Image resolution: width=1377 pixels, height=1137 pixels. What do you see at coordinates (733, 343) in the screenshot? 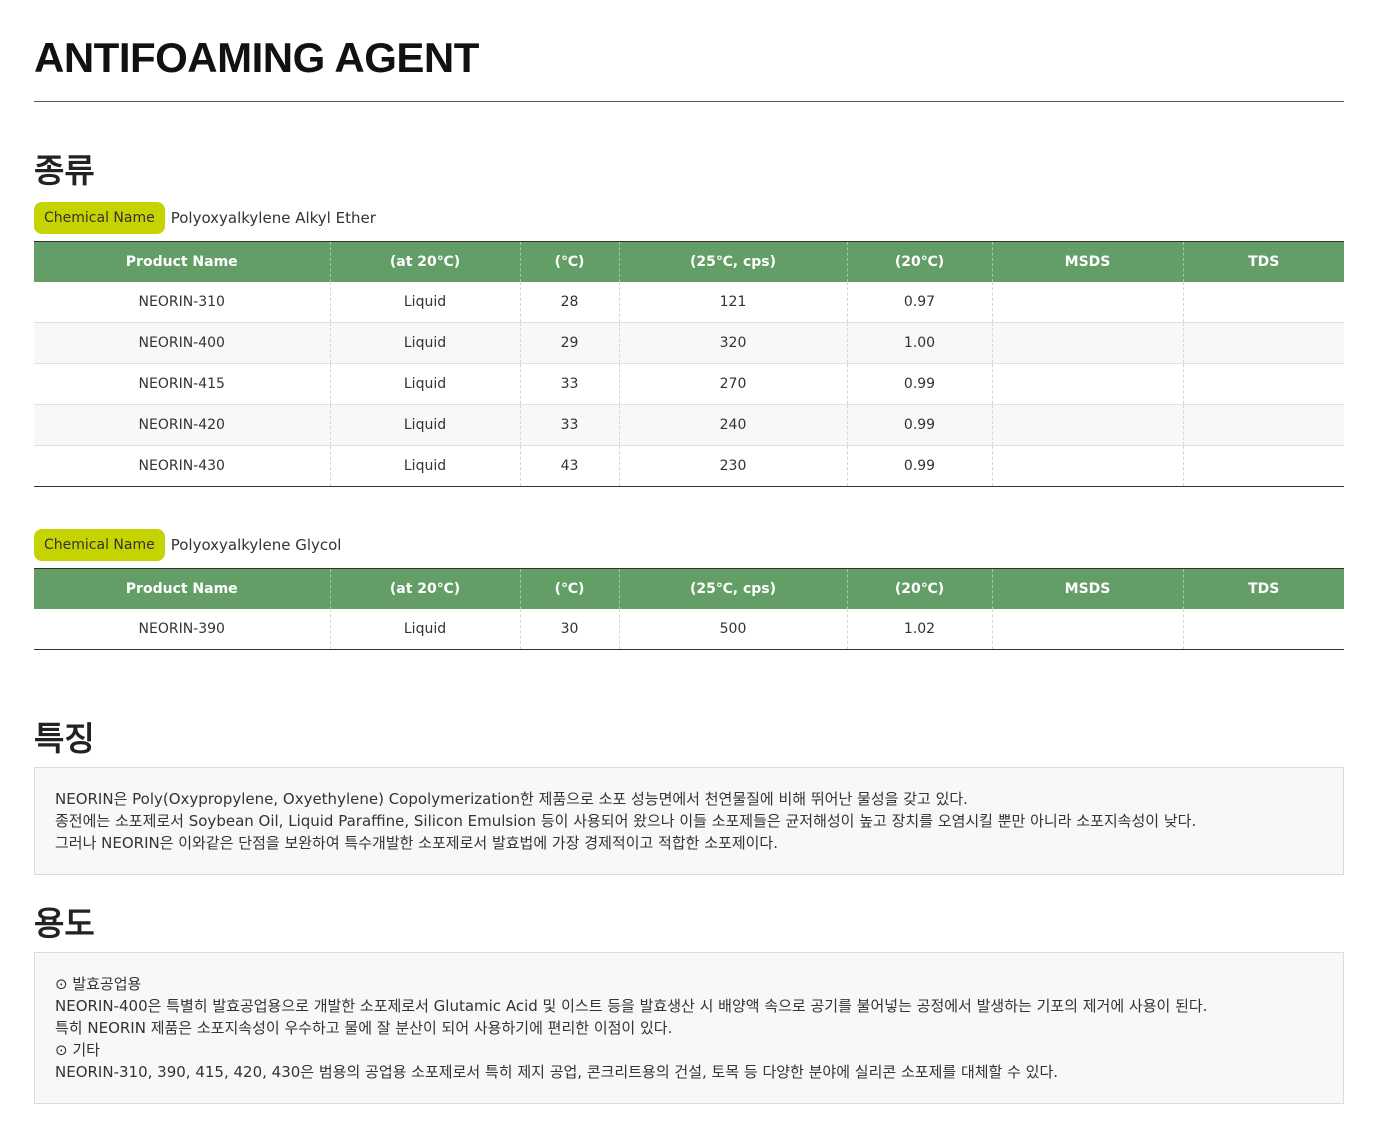
I see `table-cell: 320` at bounding box center [733, 343].